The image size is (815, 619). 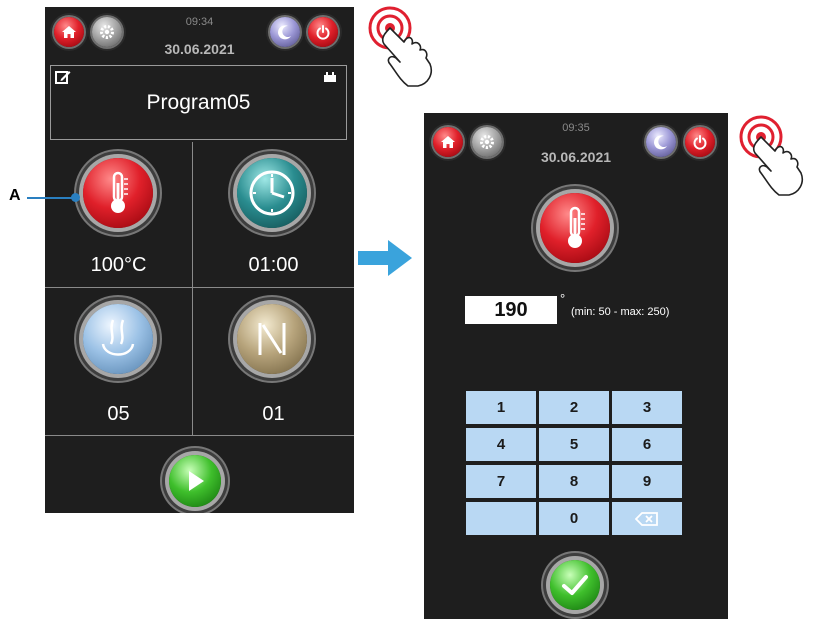 What do you see at coordinates (400, 46) in the screenshot?
I see `touch-gesture-icon` at bounding box center [400, 46].